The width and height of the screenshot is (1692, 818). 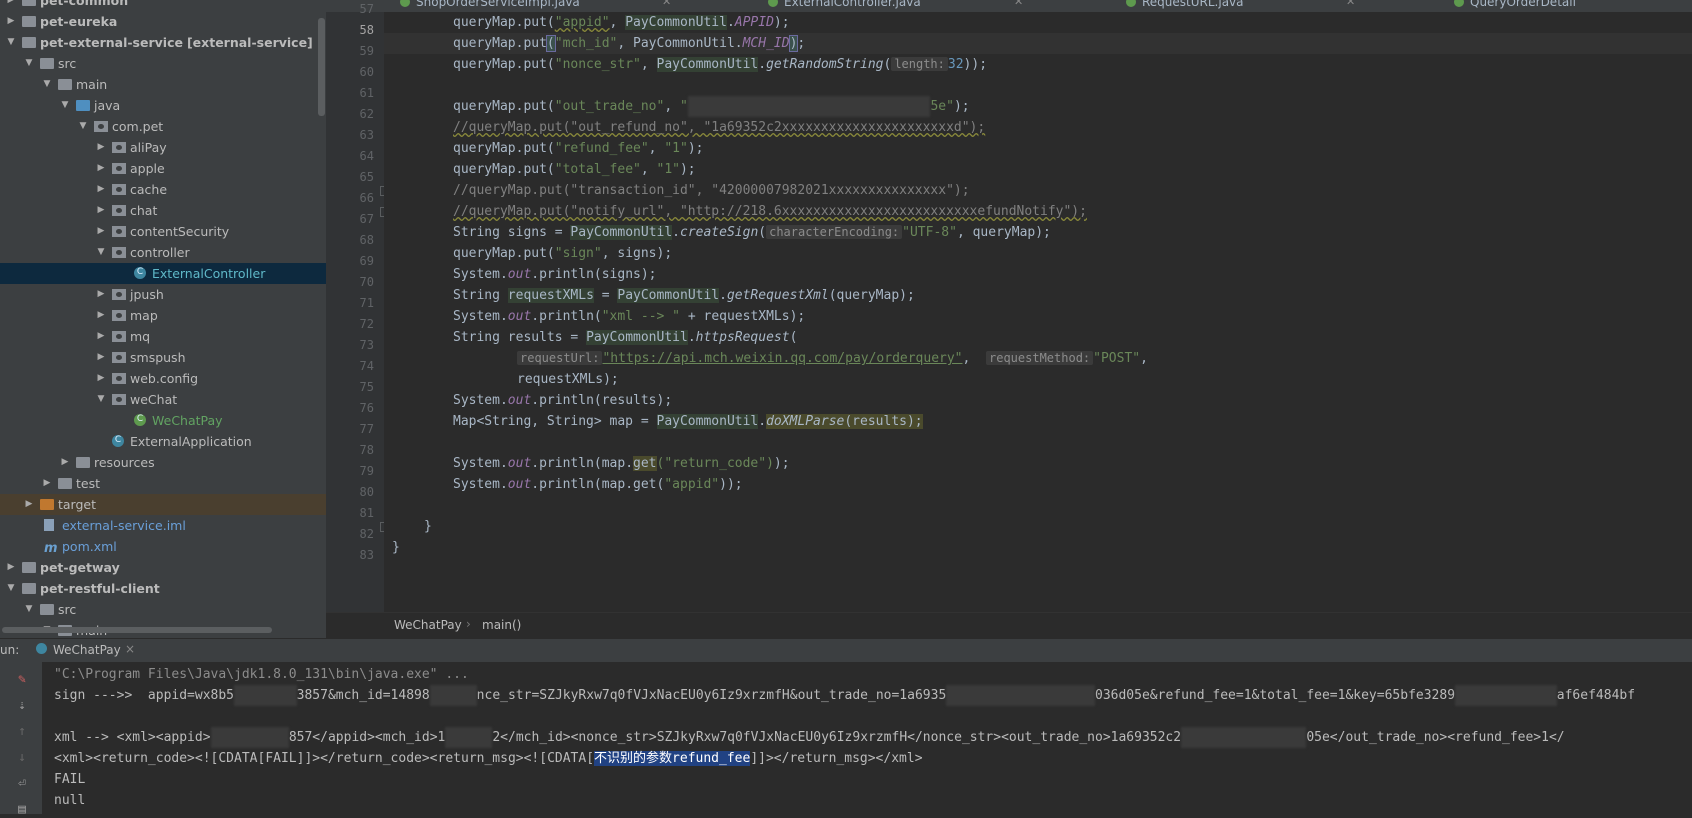 I want to click on tree-item: ▶ aliPay, so click(x=163, y=147).